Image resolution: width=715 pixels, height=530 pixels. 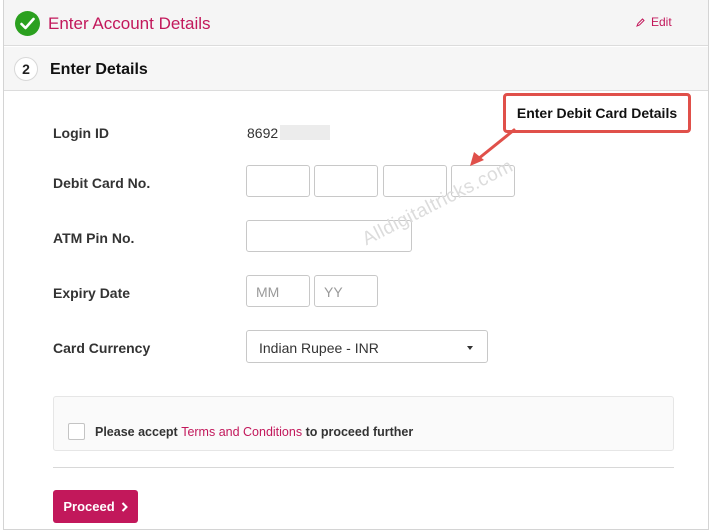 What do you see at coordinates (102, 183) in the screenshot?
I see `debit-card-label: Debit Card No.` at bounding box center [102, 183].